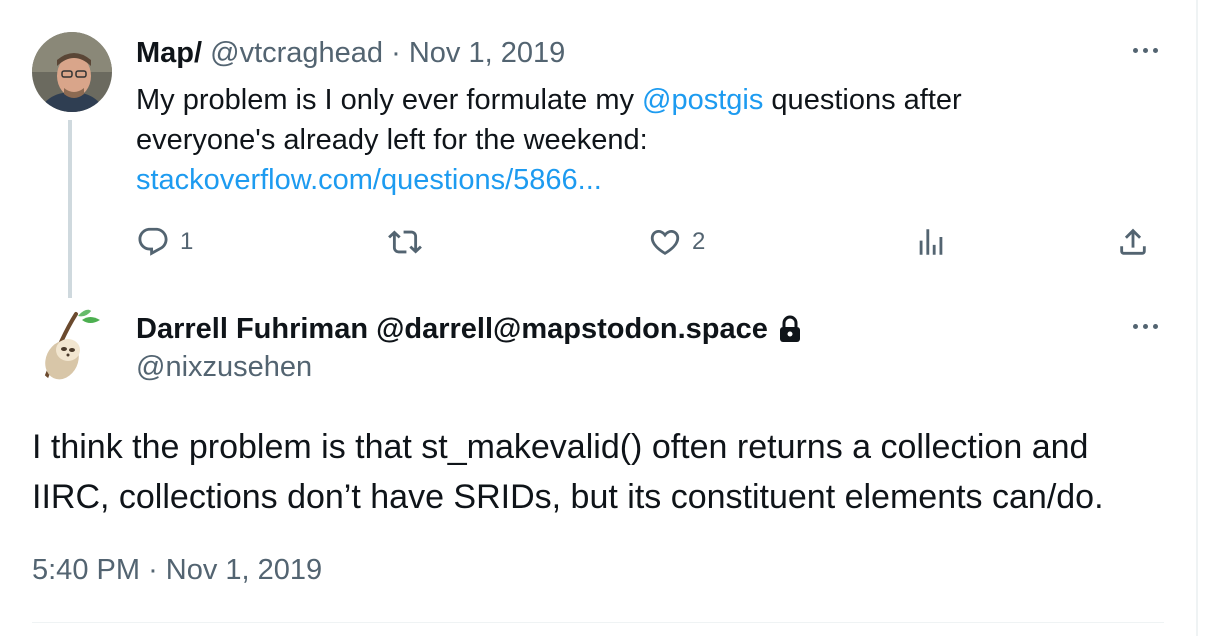  I want to click on like-count: 2, so click(699, 241).